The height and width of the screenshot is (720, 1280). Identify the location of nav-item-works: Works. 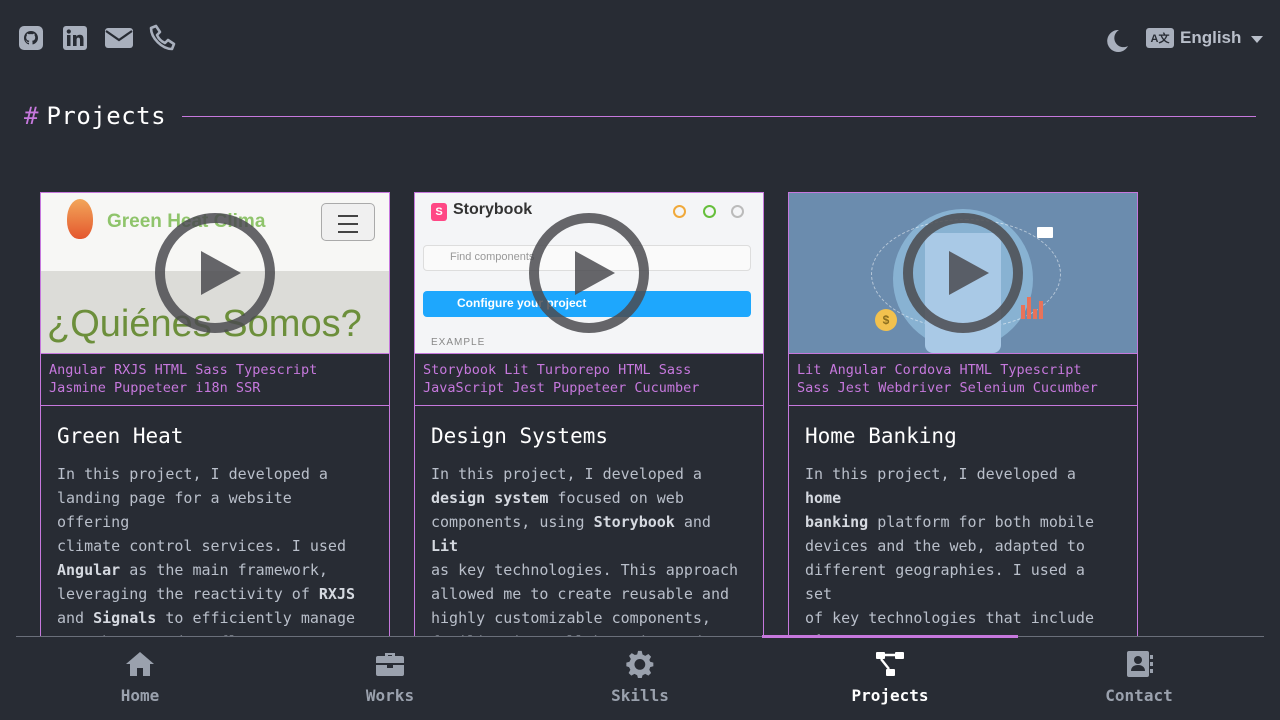
(390, 677).